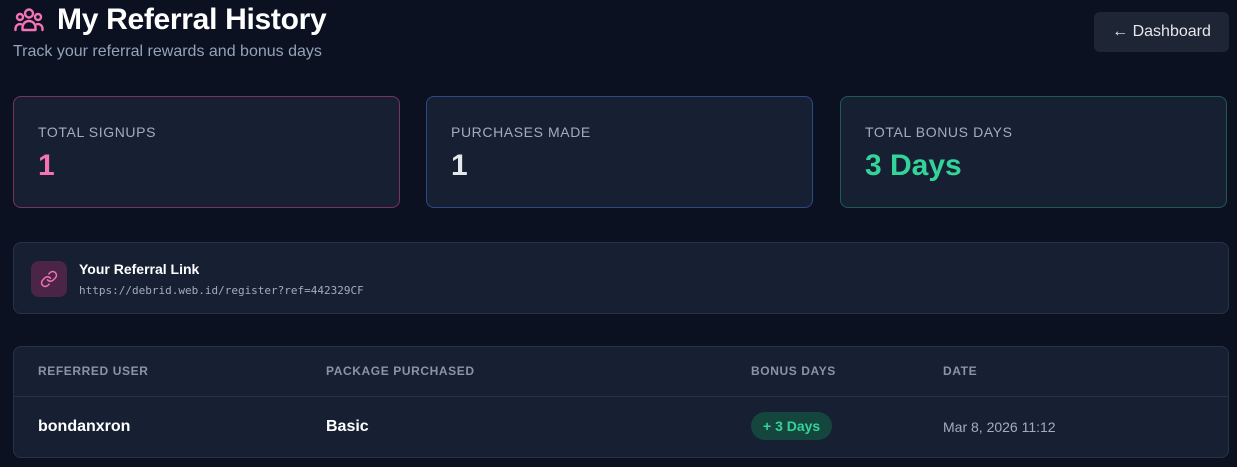  I want to click on stat-value: 3 Days, so click(913, 165).